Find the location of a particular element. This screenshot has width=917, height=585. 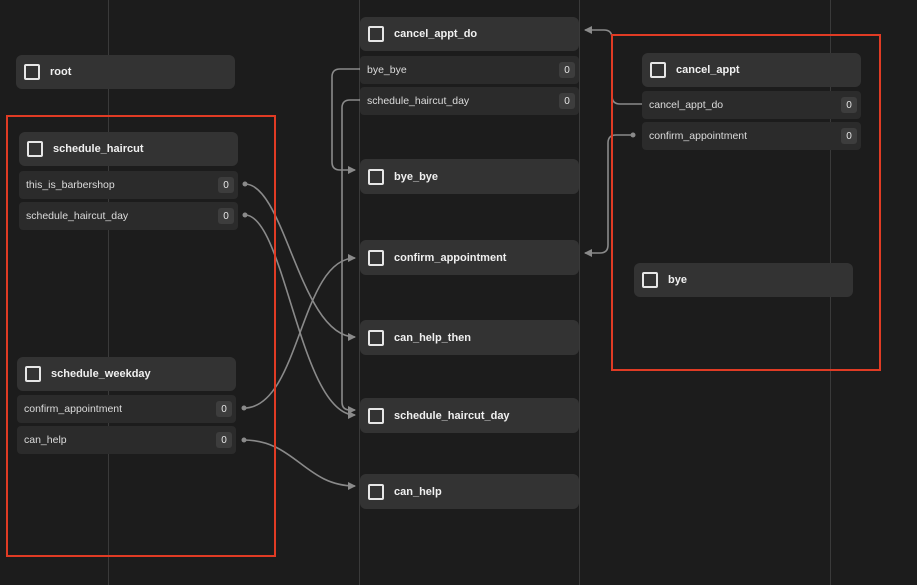

row-bye-bye: bye_bye 0 is located at coordinates (469, 70).